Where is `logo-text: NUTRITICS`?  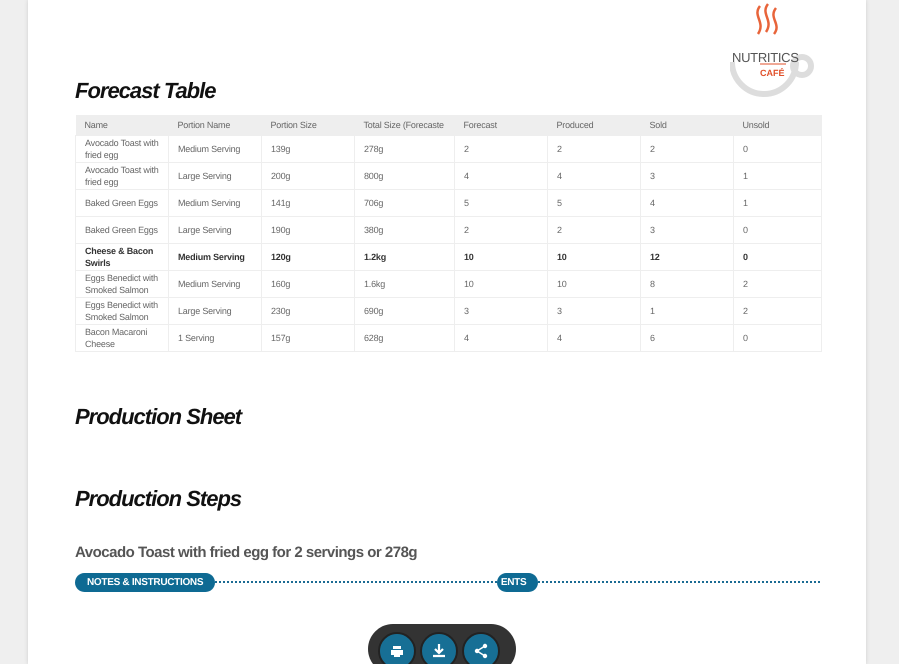 logo-text: NUTRITICS is located at coordinates (765, 57).